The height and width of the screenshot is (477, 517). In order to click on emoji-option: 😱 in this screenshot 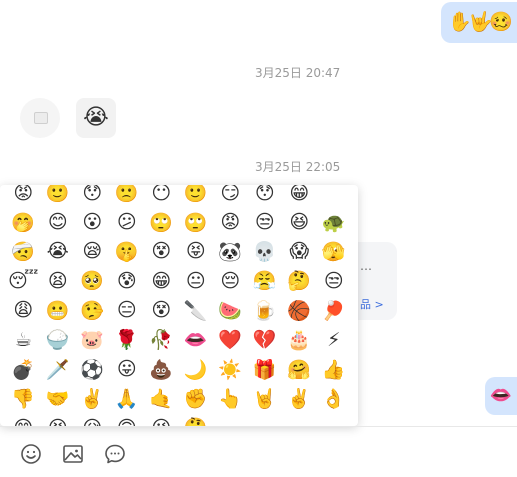, I will do `click(299, 251)`.